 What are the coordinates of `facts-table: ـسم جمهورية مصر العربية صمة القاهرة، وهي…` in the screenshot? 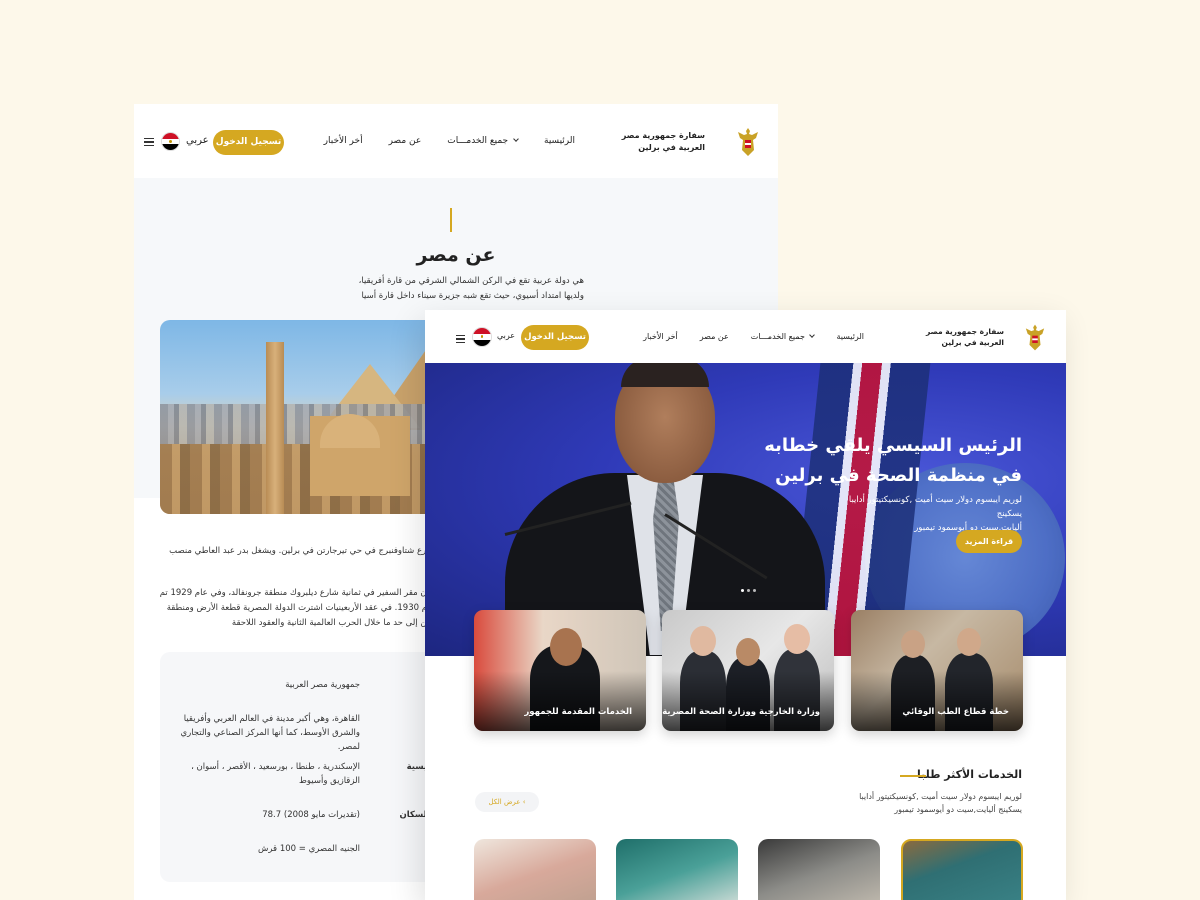 It's located at (310, 767).